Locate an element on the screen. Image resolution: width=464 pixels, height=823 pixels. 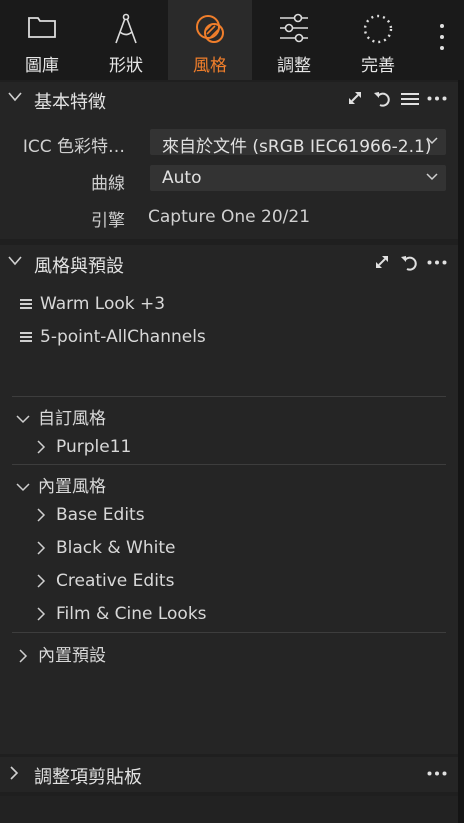
tab-shape: 形狀 is located at coordinates (126, 40).